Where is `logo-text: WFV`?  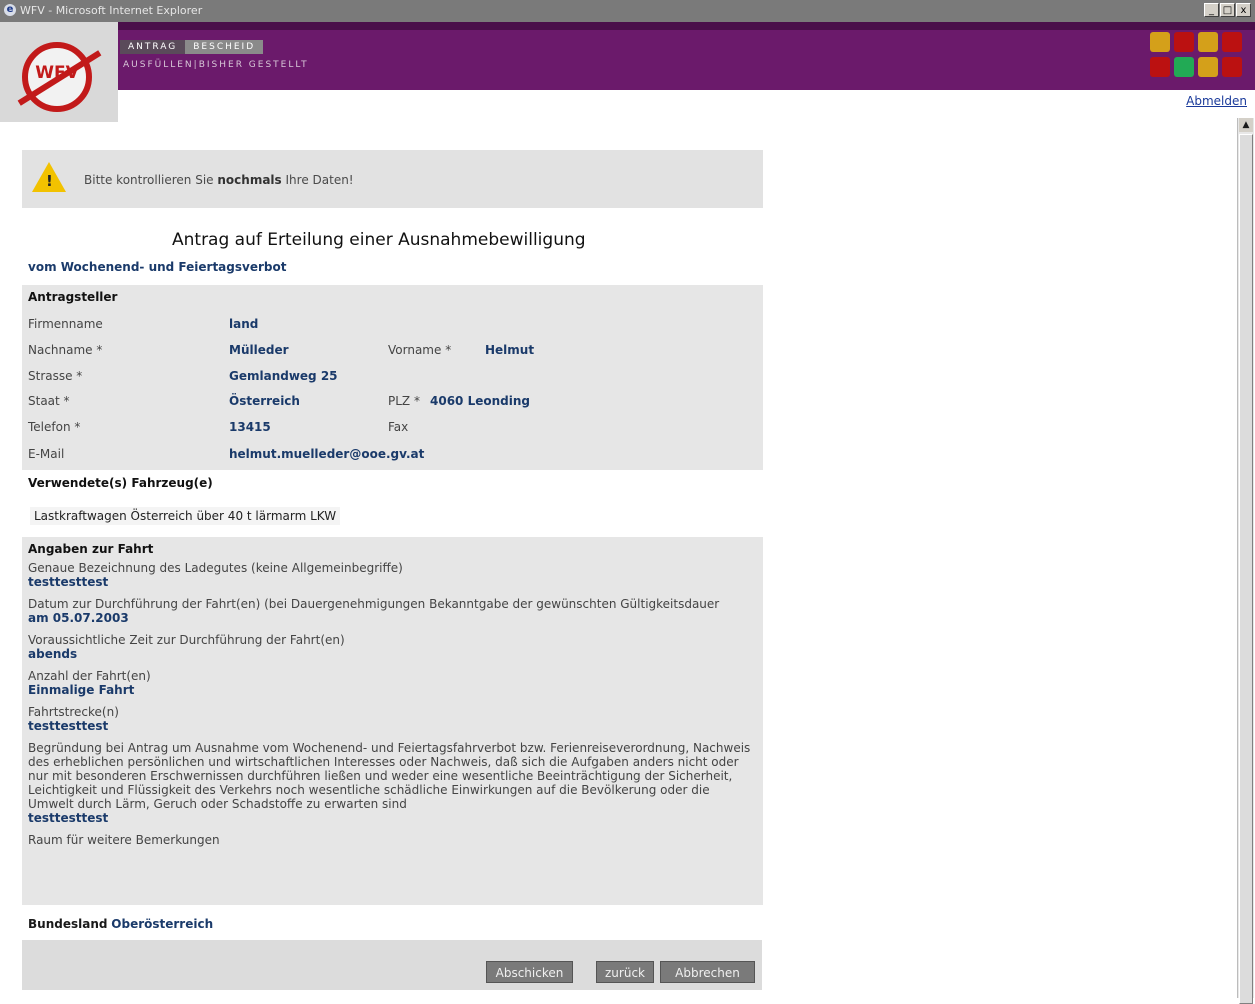
logo-text: WFV is located at coordinates (57, 73).